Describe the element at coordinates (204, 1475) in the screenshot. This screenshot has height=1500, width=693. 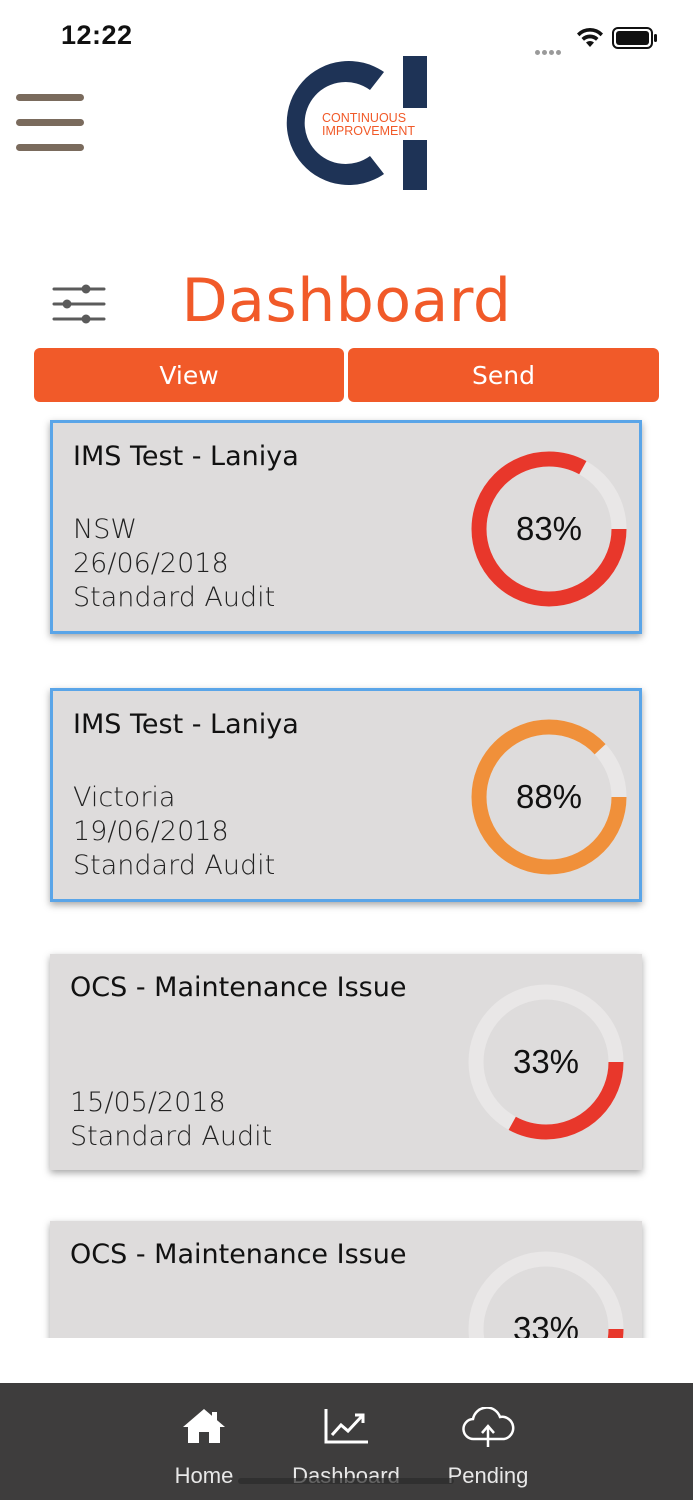
I see `tab-home-label: Home` at that location.